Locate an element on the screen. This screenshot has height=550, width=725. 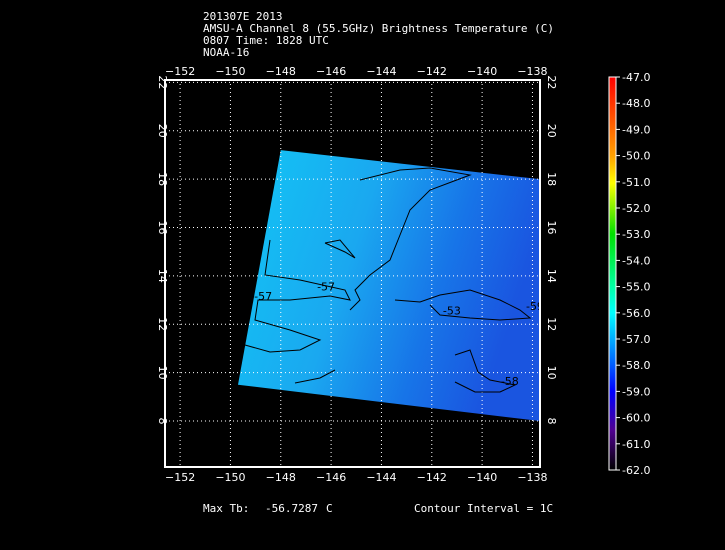
y-tick-label-right: 20 is located at coordinates (551, 131).